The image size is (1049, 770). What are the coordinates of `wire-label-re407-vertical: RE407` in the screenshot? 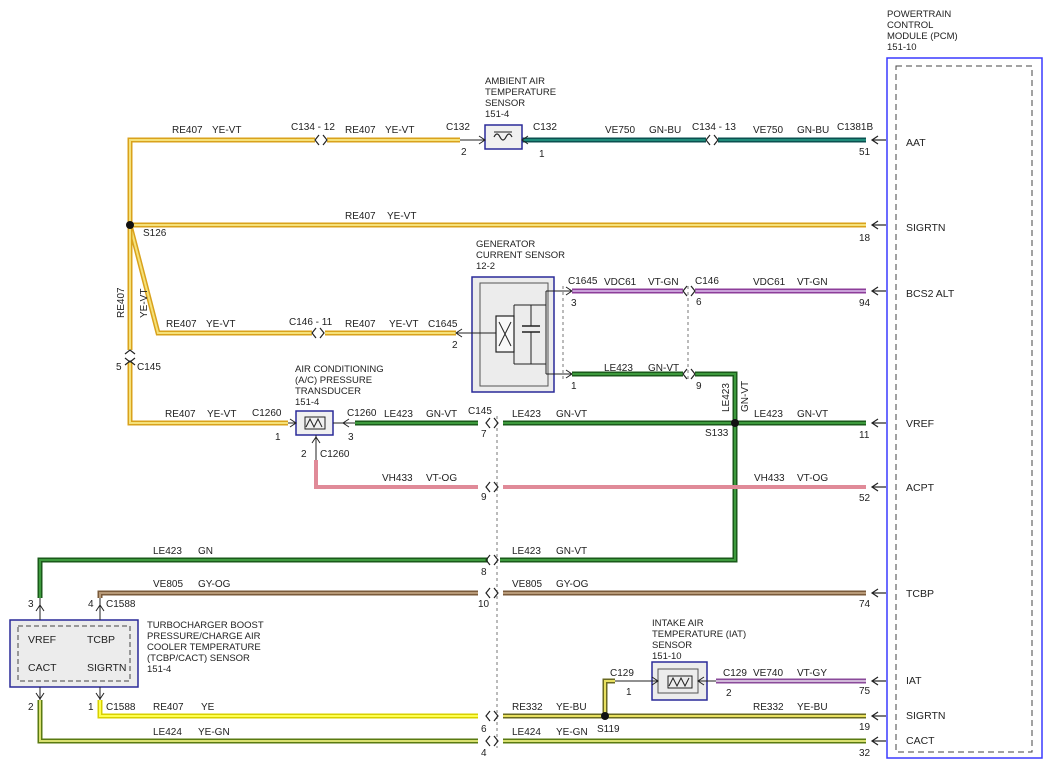 It's located at (121, 302).